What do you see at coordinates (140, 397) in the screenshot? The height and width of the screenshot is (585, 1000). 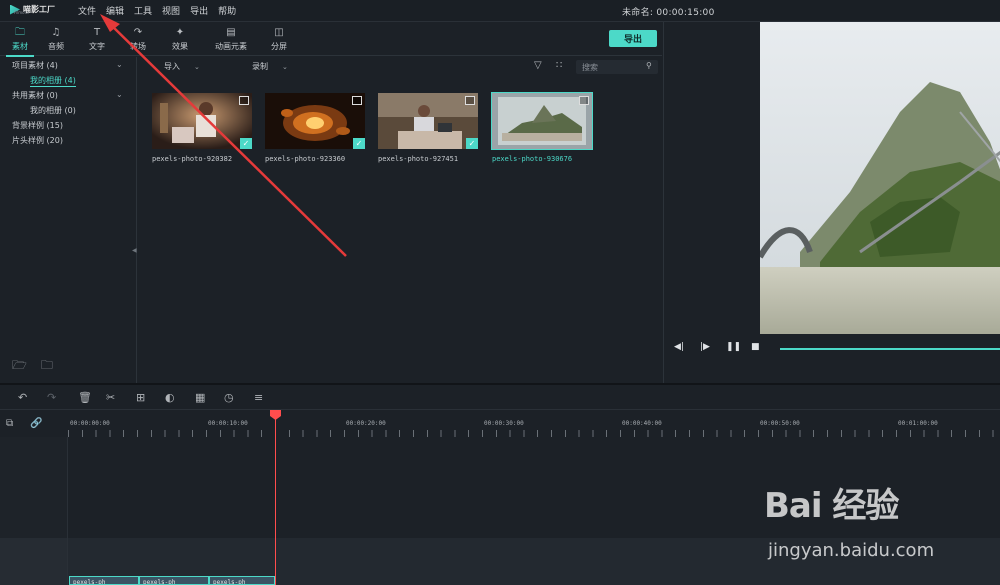 I see `crop-icon: ⊞` at bounding box center [140, 397].